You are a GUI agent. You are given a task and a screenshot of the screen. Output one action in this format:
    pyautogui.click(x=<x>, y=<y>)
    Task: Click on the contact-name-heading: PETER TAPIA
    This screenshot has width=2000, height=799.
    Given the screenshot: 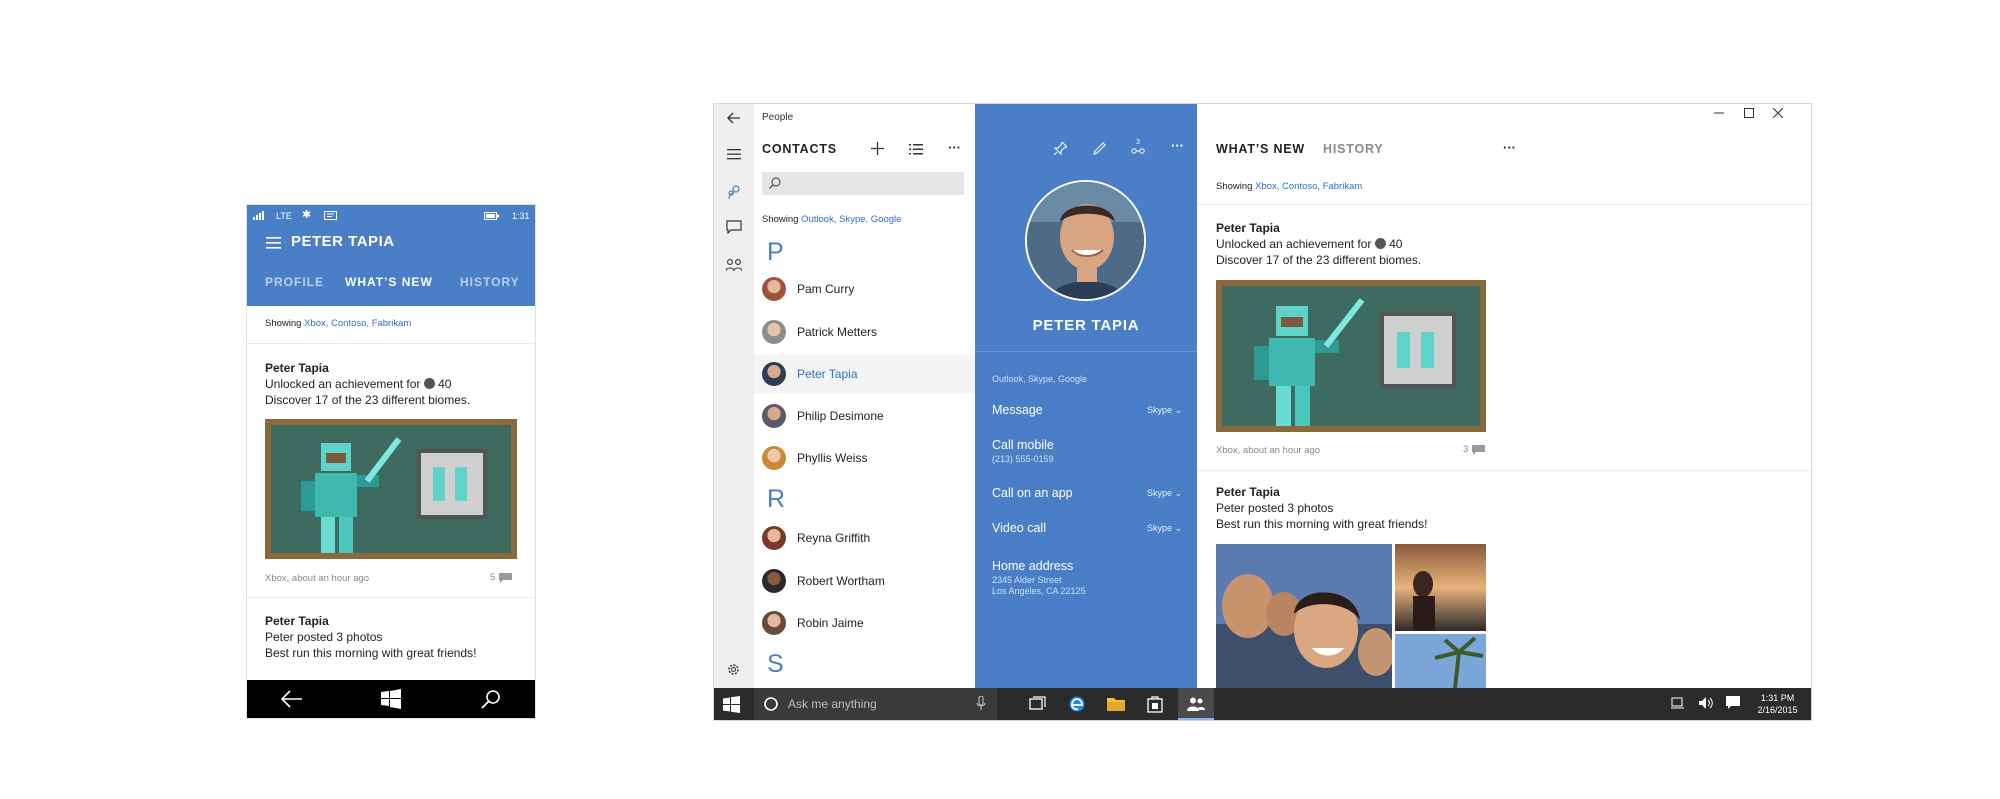 What is the action you would take?
    pyautogui.click(x=1086, y=325)
    